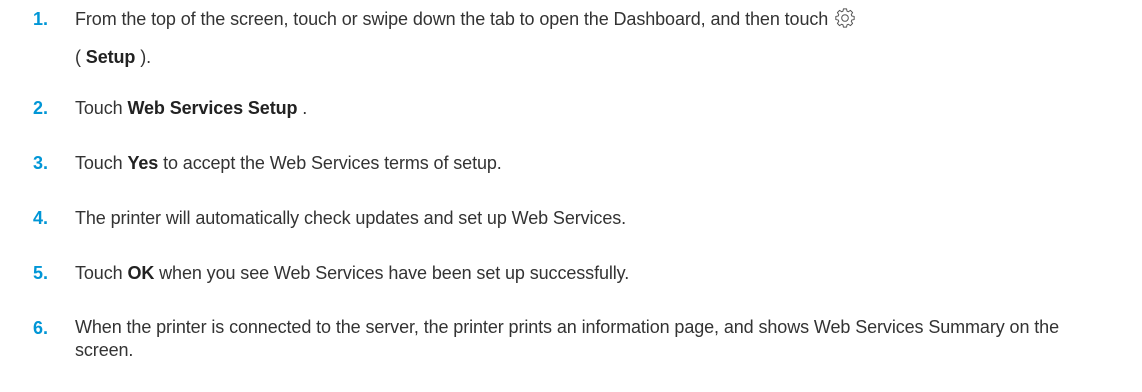 Image resolution: width=1142 pixels, height=392 pixels. What do you see at coordinates (41, 108) in the screenshot?
I see `step-number: 2.` at bounding box center [41, 108].